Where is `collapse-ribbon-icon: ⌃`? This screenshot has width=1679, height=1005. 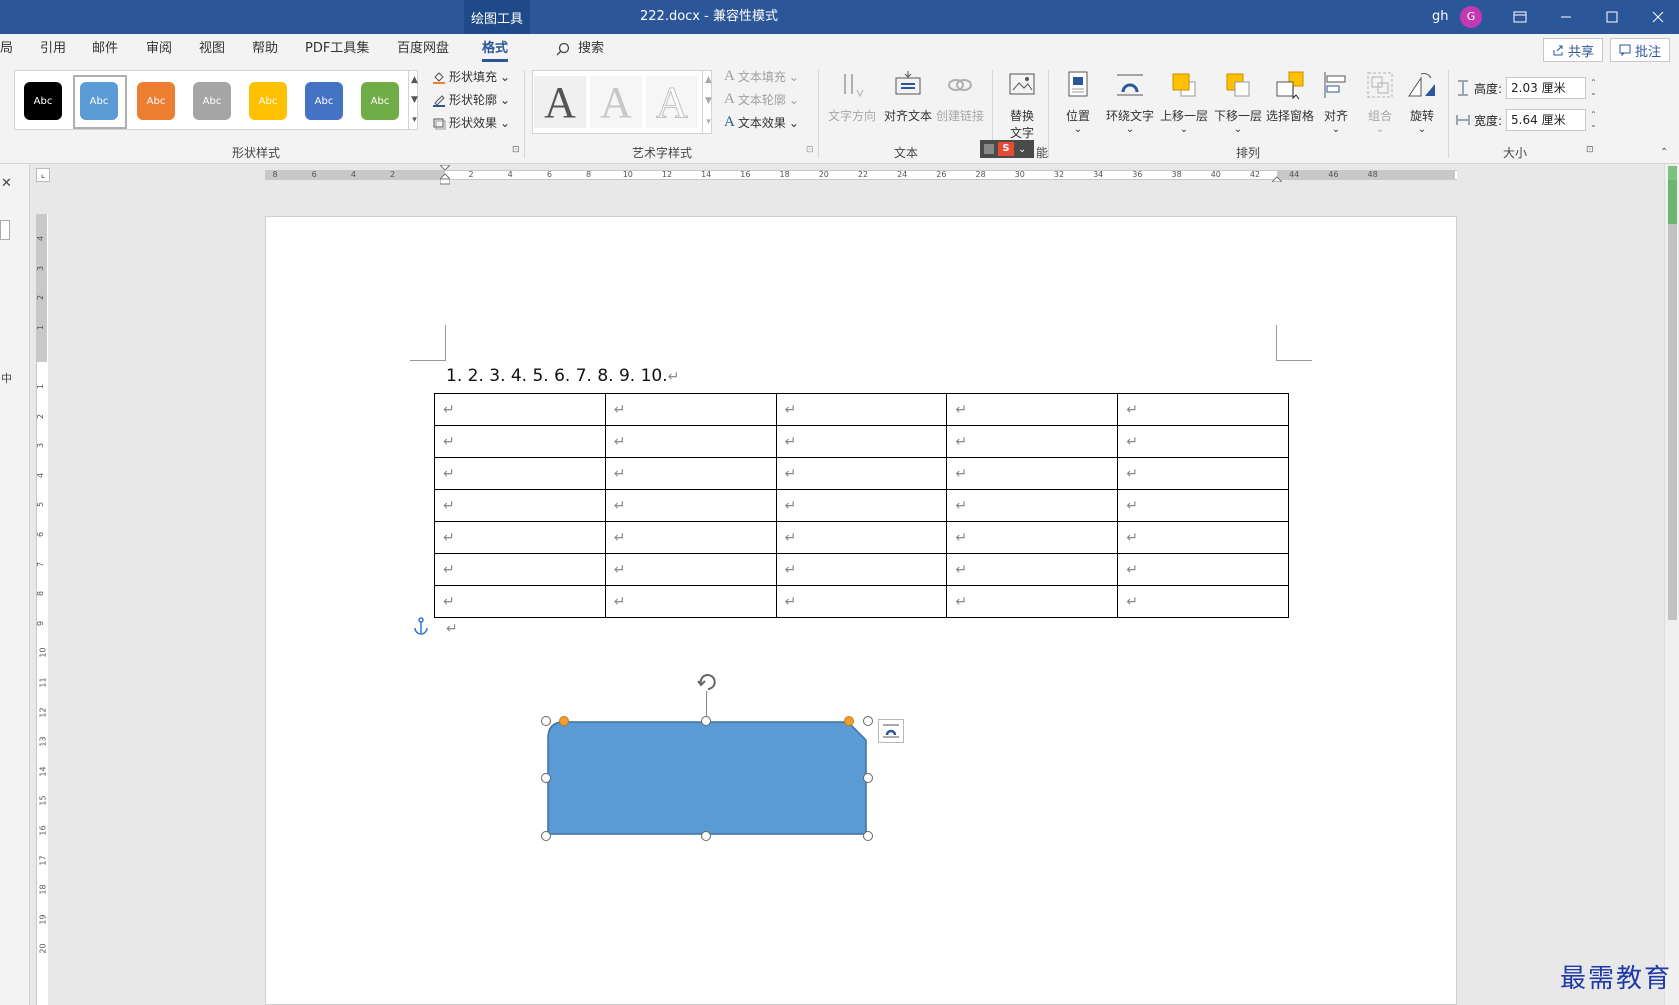
collapse-ribbon-icon: ⌃ is located at coordinates (1664, 152).